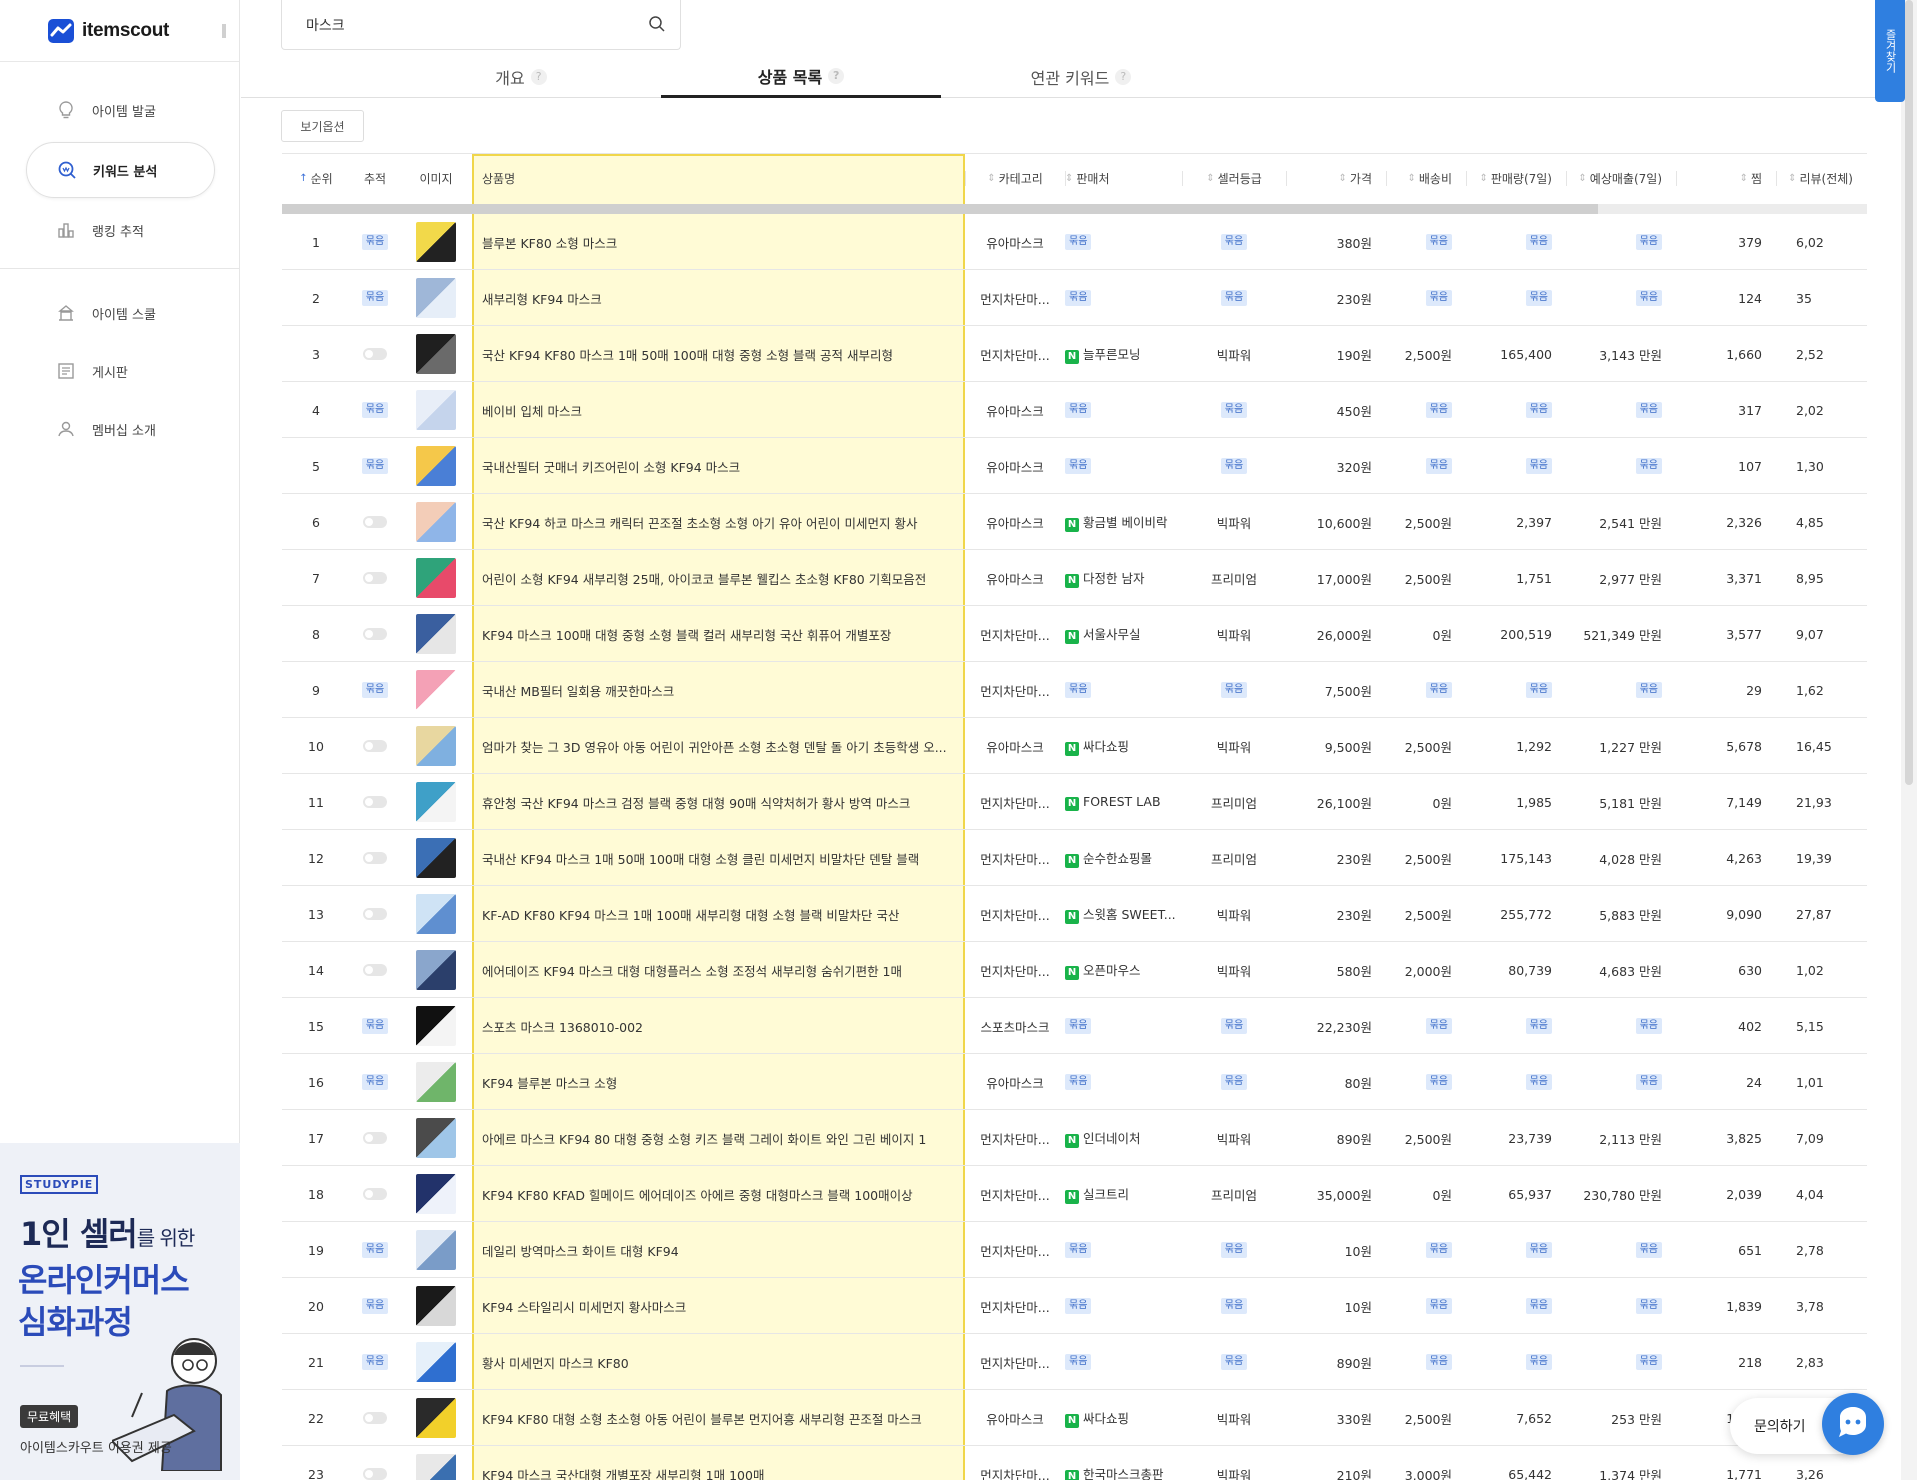 The height and width of the screenshot is (1480, 1917). Describe the element at coordinates (1114, 1472) in the screenshot. I see `seller-link: N 한국마스크총판` at that location.